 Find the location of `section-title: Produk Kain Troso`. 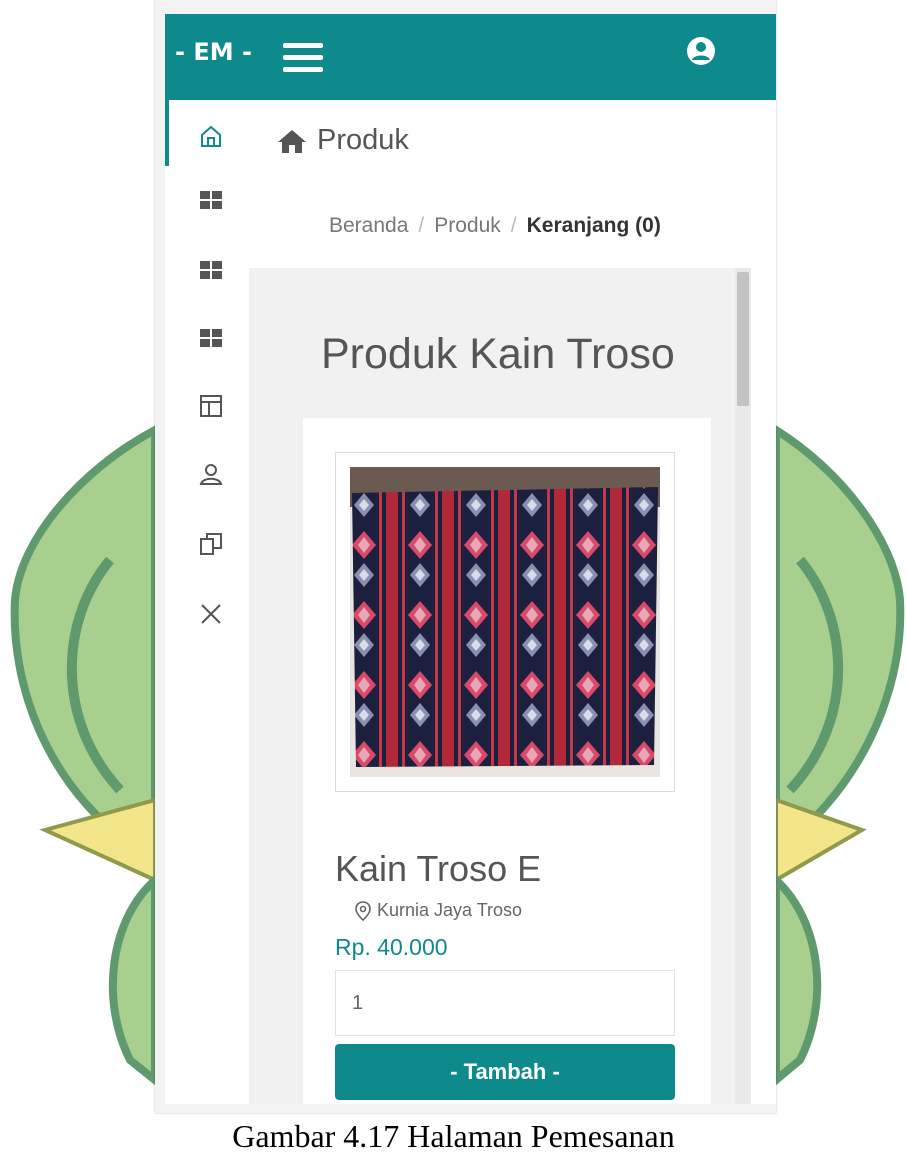

section-title: Produk Kain Troso is located at coordinates (498, 354).